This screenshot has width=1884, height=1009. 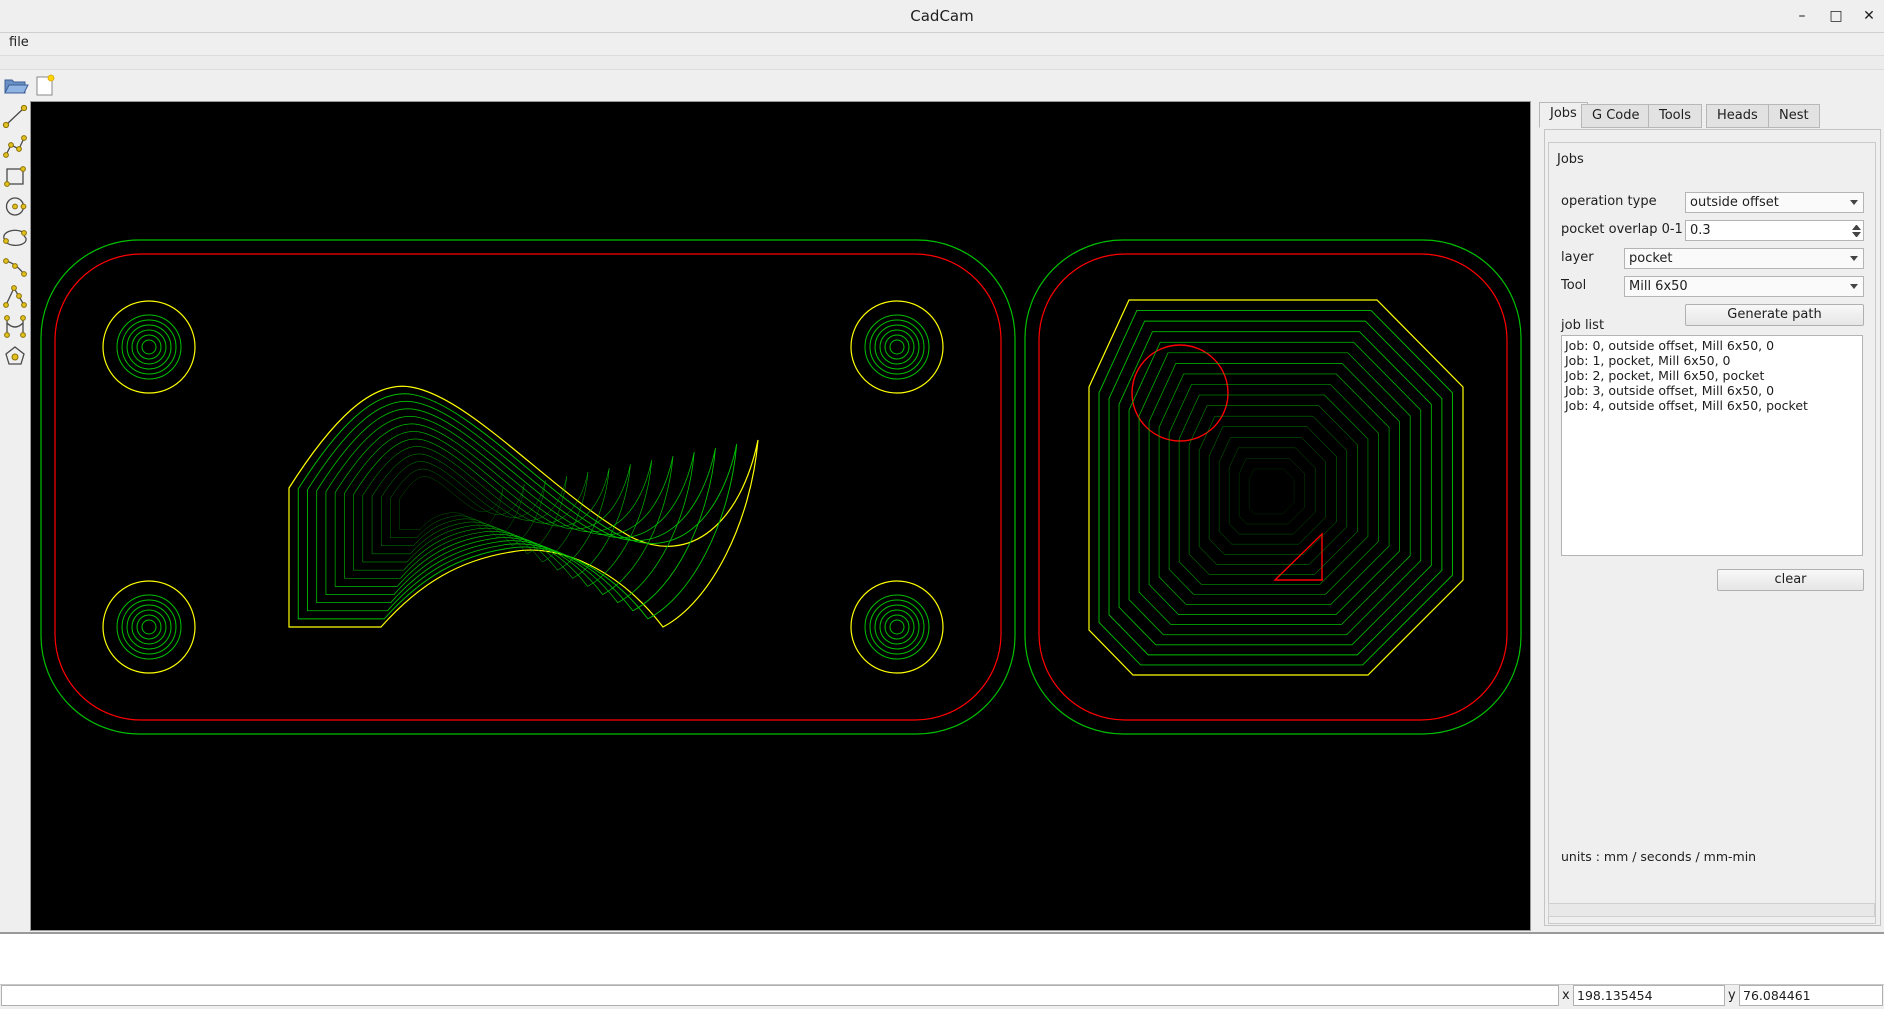 I want to click on menu-bar: file, so click(x=942, y=44).